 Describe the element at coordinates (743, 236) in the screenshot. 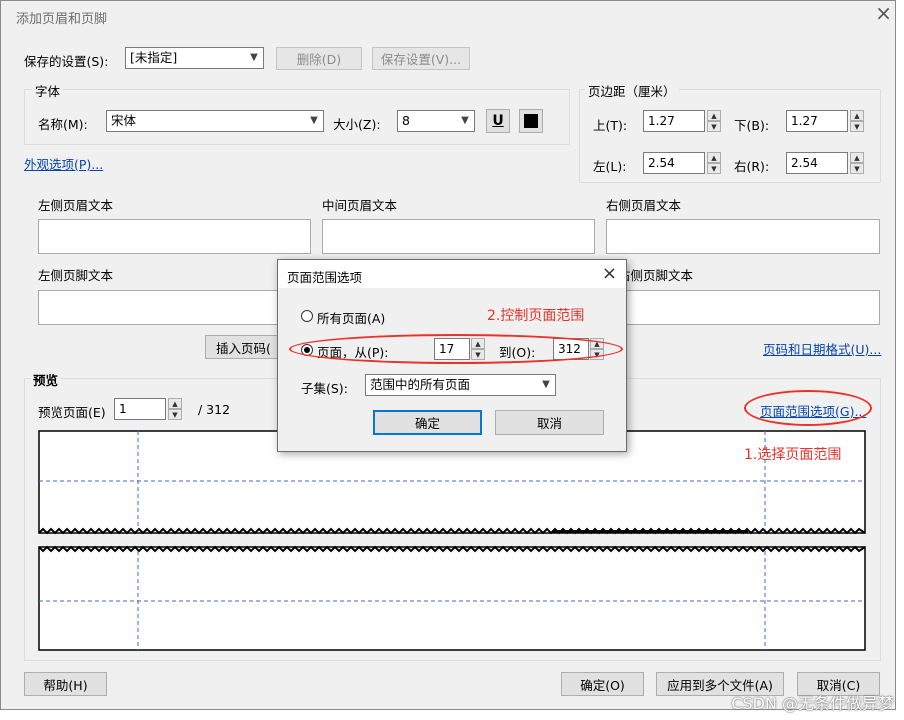

I see `right-header-input` at that location.